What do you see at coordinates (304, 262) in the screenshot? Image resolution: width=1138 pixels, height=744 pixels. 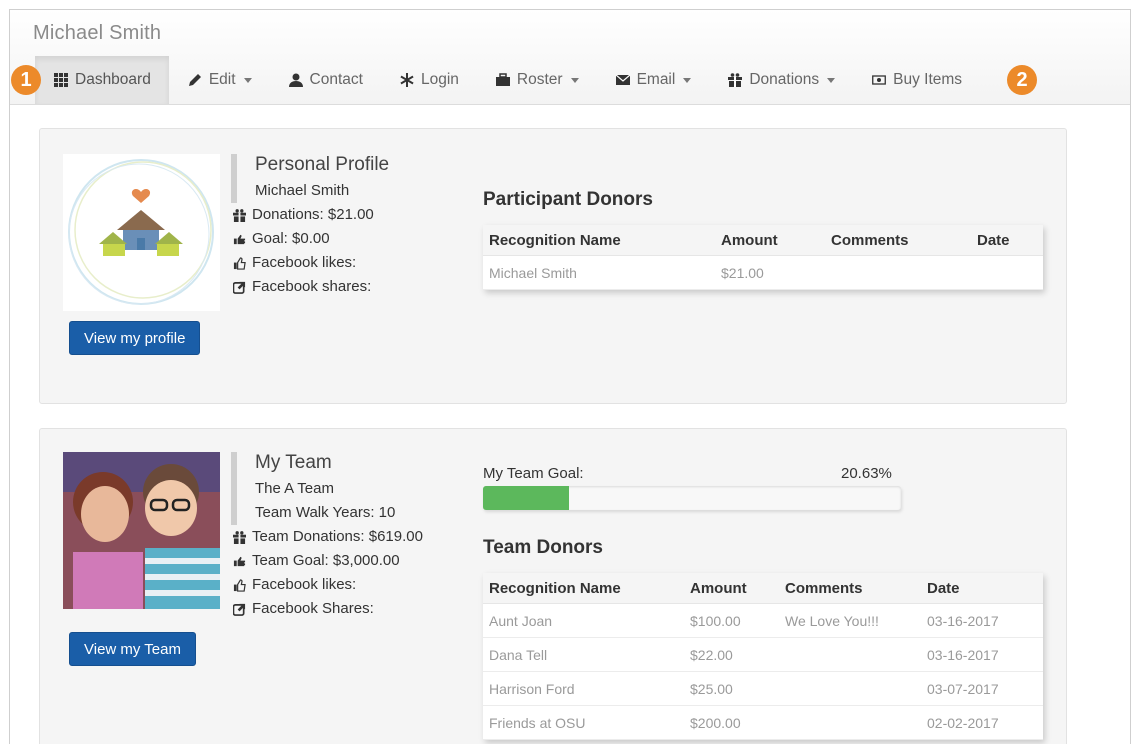 I see `profile-fb-likes: Facebook likes:` at bounding box center [304, 262].